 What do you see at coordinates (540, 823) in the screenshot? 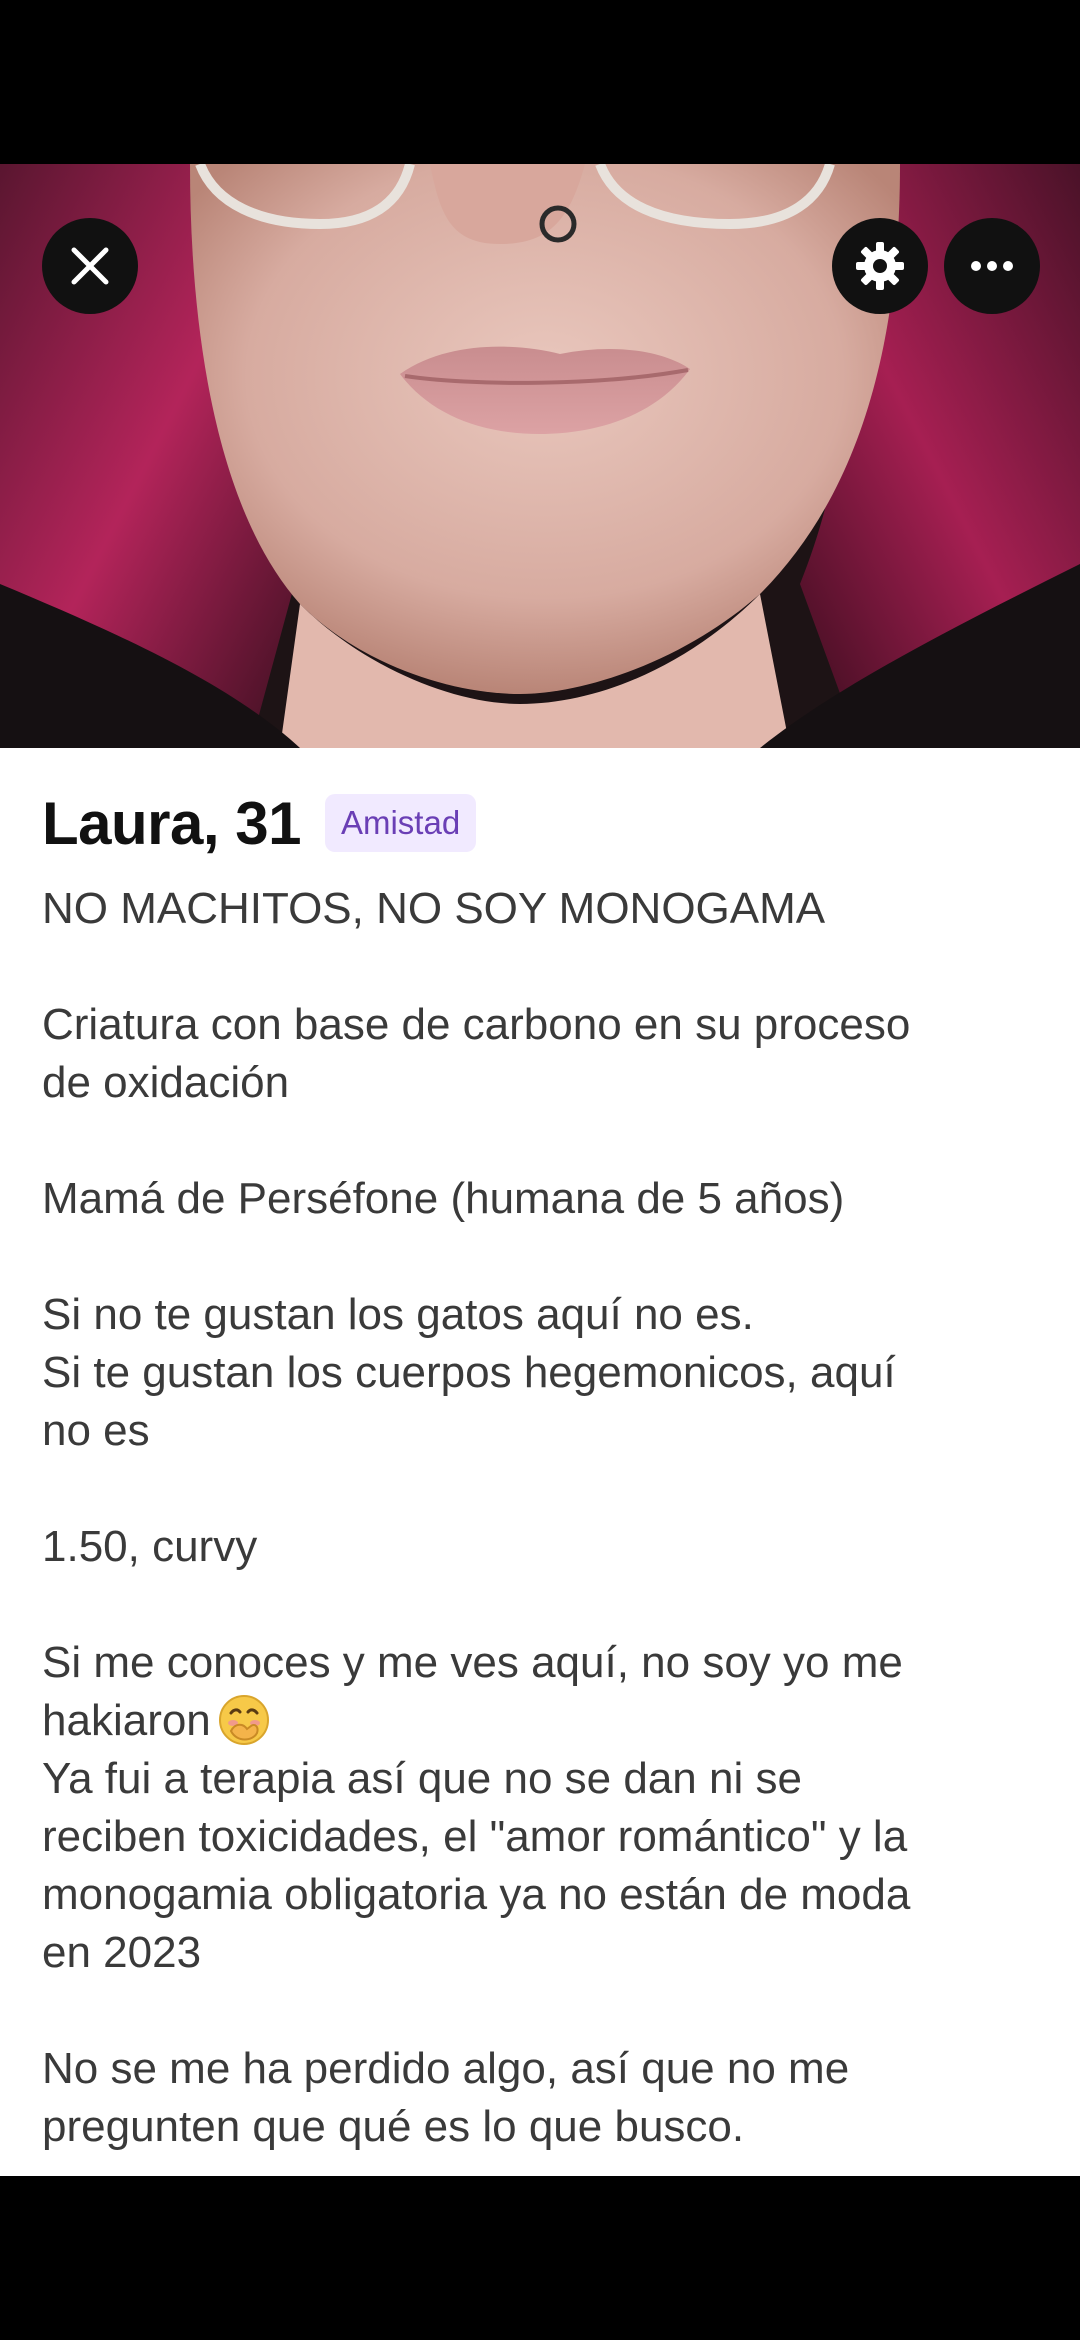
I see `profile-header: Laura, 31 Amistad` at bounding box center [540, 823].